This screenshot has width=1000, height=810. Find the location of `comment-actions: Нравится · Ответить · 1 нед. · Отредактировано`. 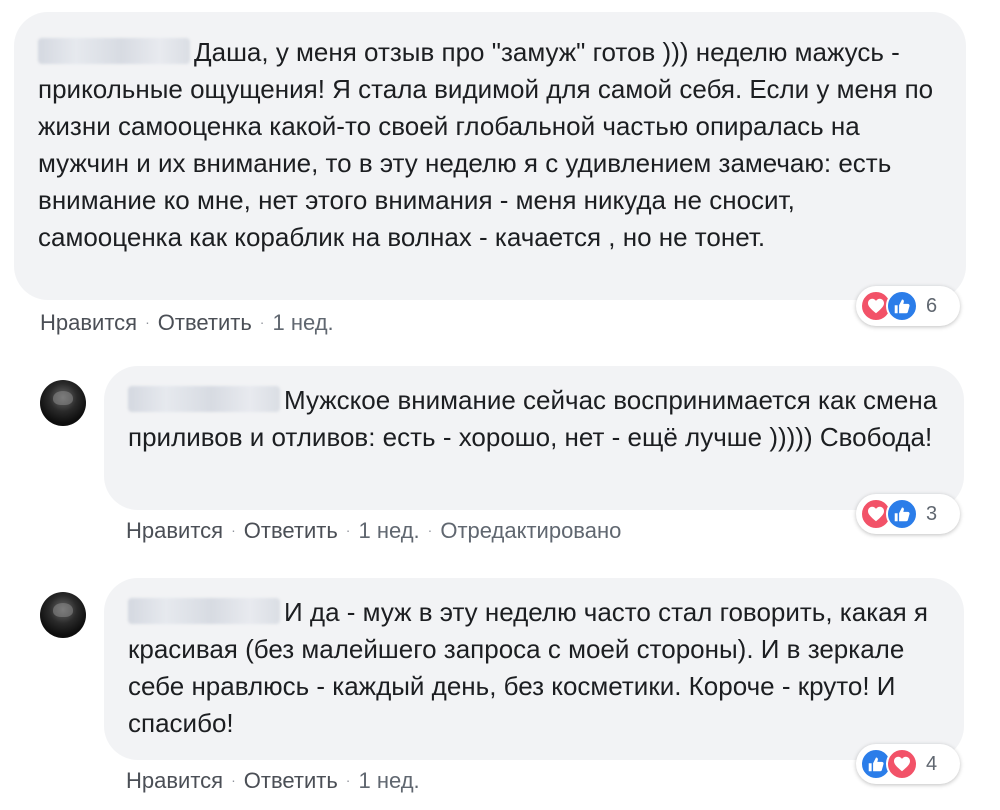

comment-actions: Нравится · Ответить · 1 нед. · Отредактировано is located at coordinates (374, 530).